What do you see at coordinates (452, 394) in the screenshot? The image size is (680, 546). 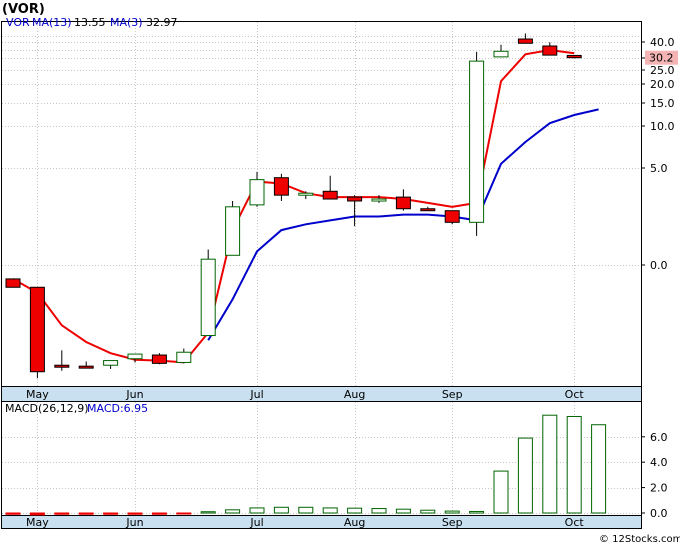 I see `price-x-tick-label: Sep` at bounding box center [452, 394].